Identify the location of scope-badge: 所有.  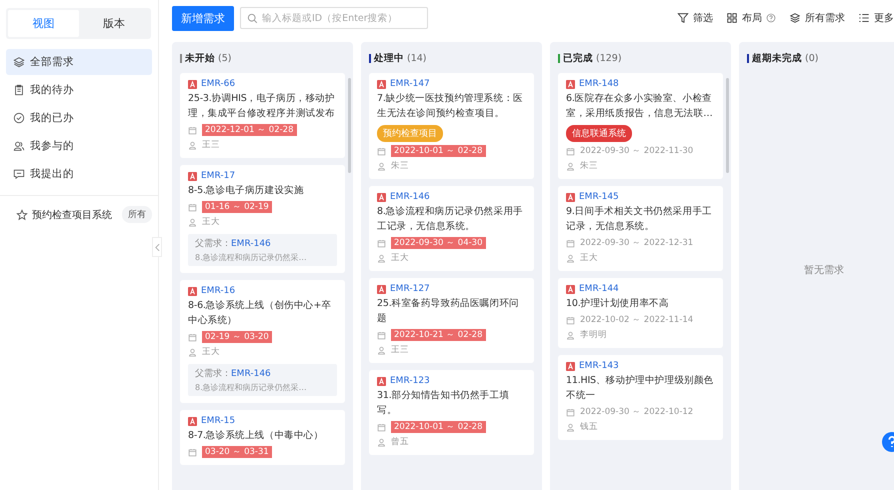
(137, 214).